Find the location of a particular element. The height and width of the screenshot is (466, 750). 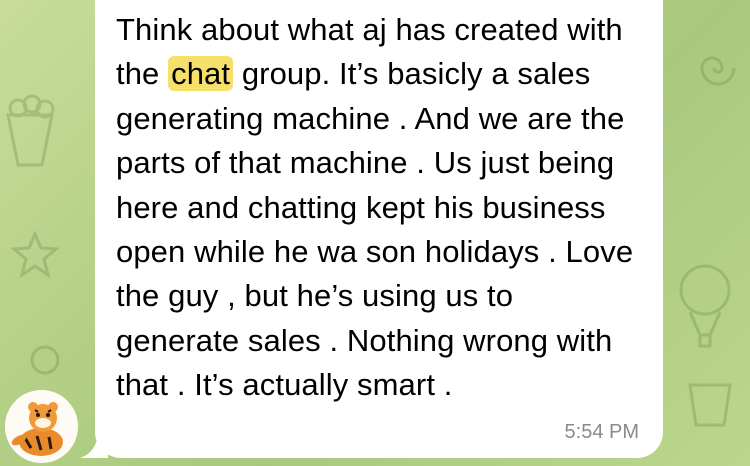

cup-doodle-icon is located at coordinates (710, 405).